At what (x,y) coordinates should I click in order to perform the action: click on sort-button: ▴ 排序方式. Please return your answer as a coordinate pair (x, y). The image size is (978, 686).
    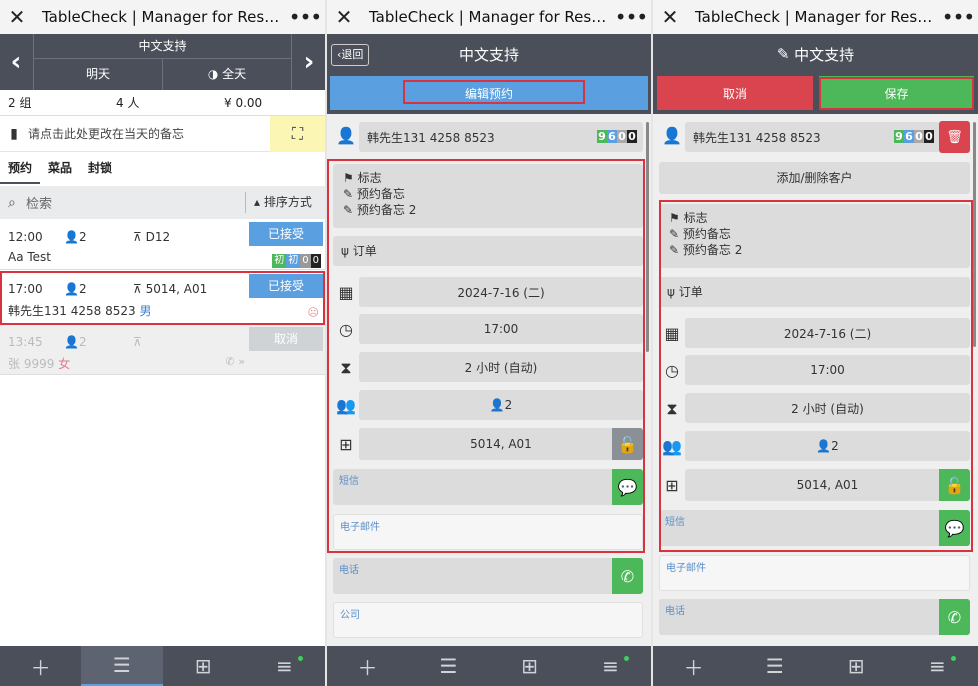
    Looking at the image, I should click on (285, 202).